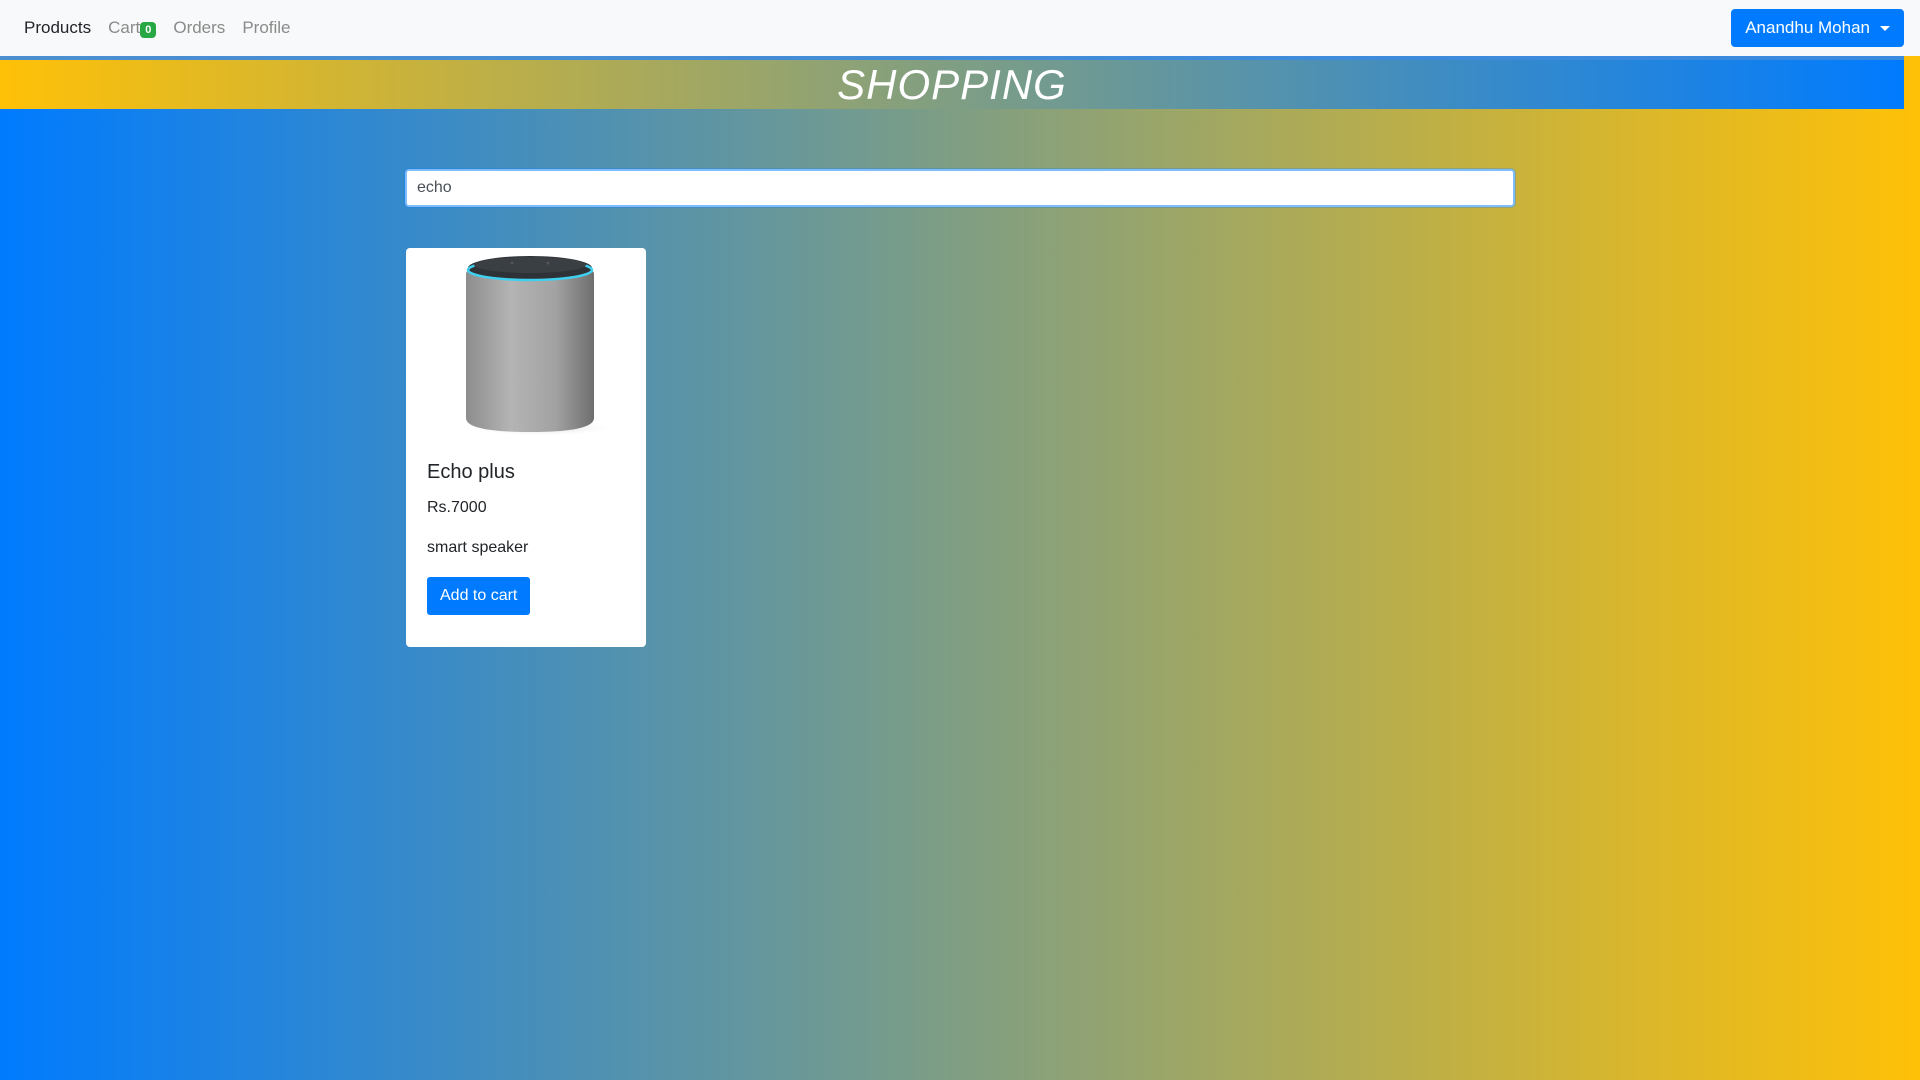 Image resolution: width=1920 pixels, height=1080 pixels. I want to click on banner: SHOPPING, so click(952, 84).